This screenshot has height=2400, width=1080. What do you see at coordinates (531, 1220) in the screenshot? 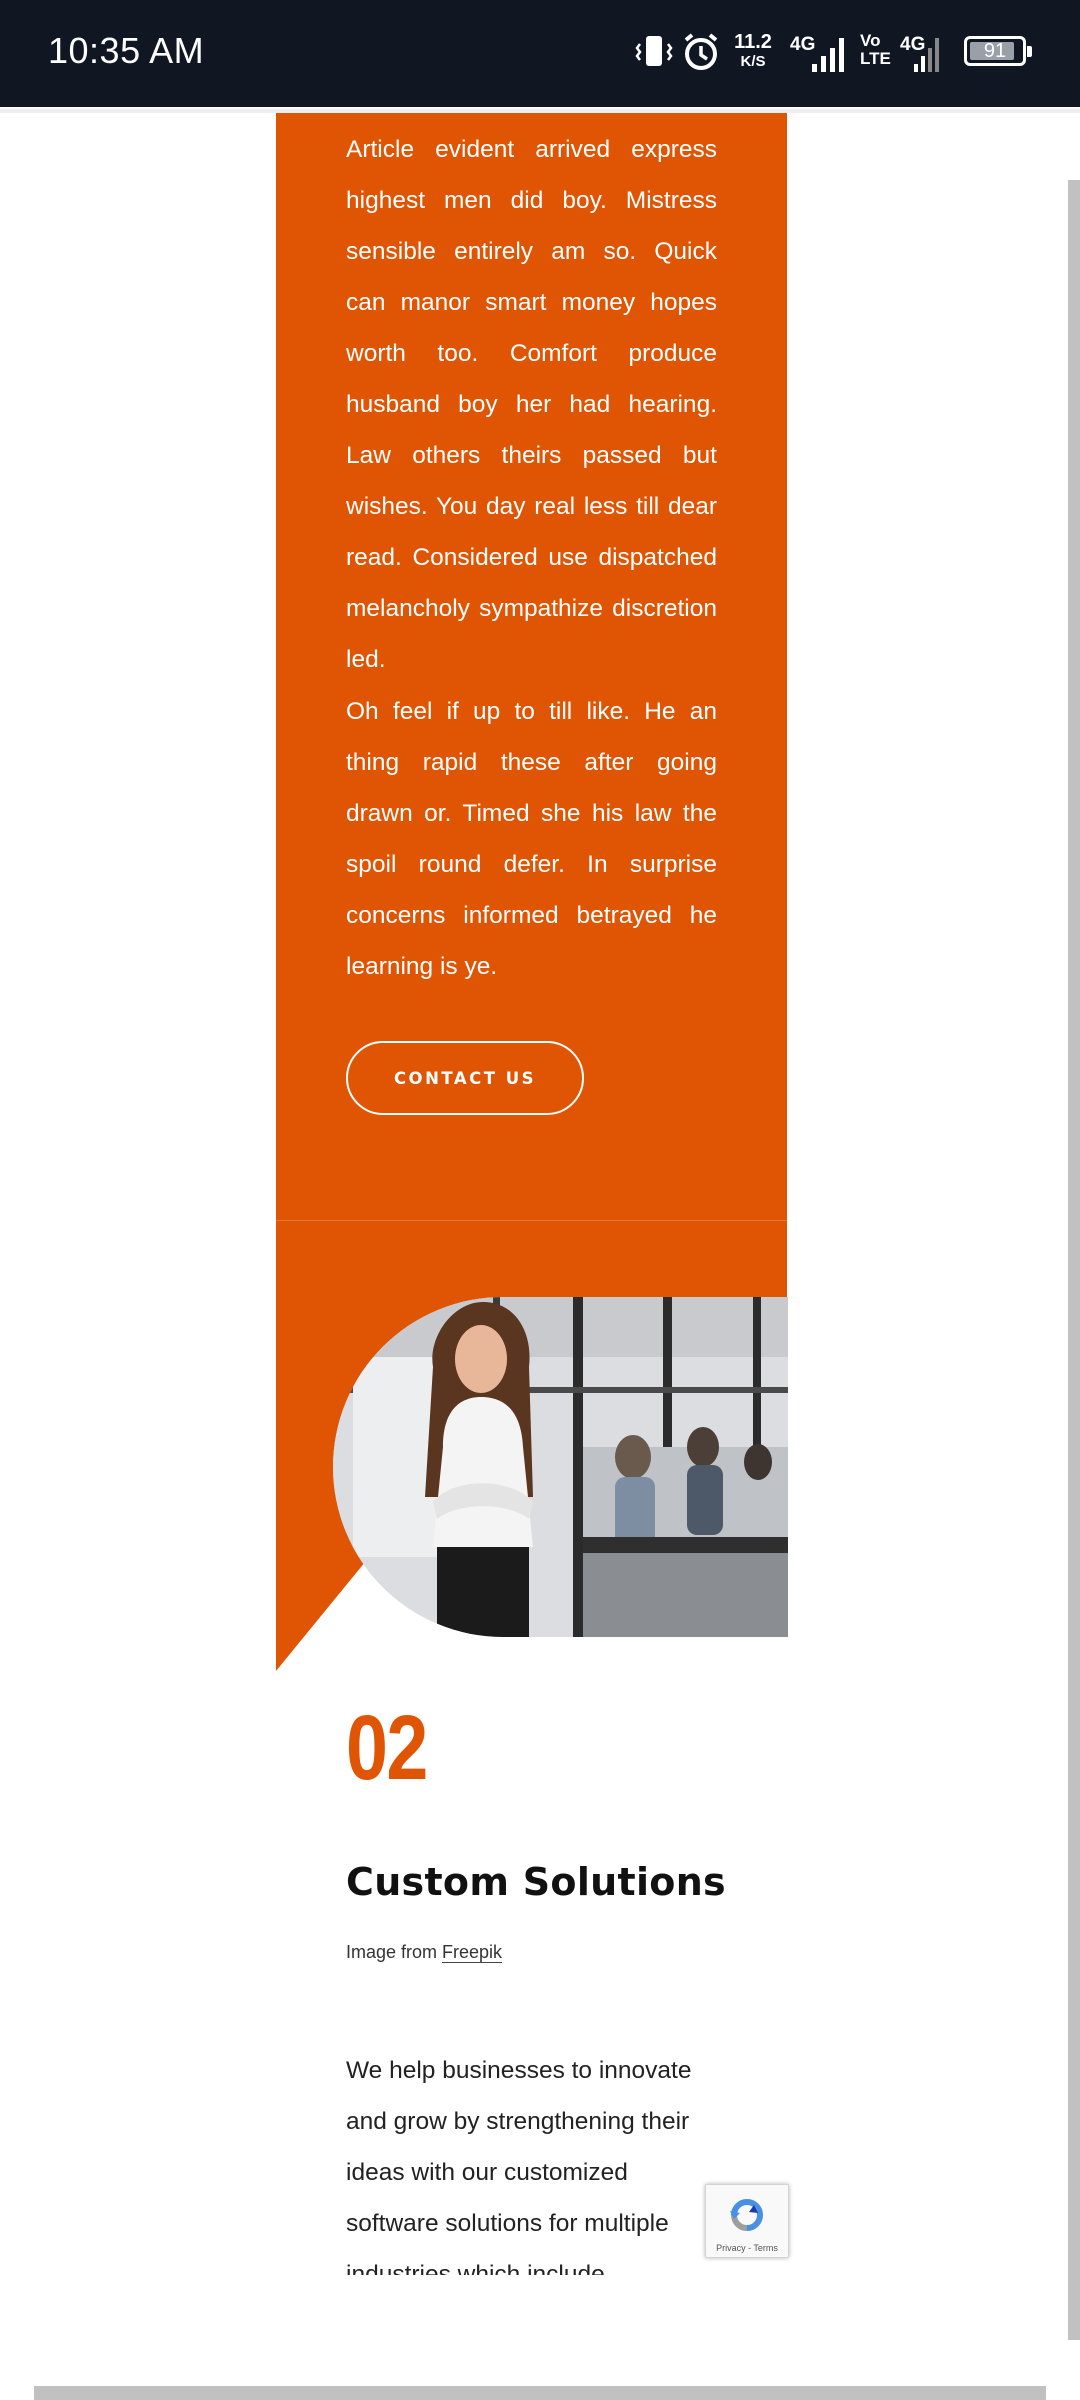
I see `panel-divider` at bounding box center [531, 1220].